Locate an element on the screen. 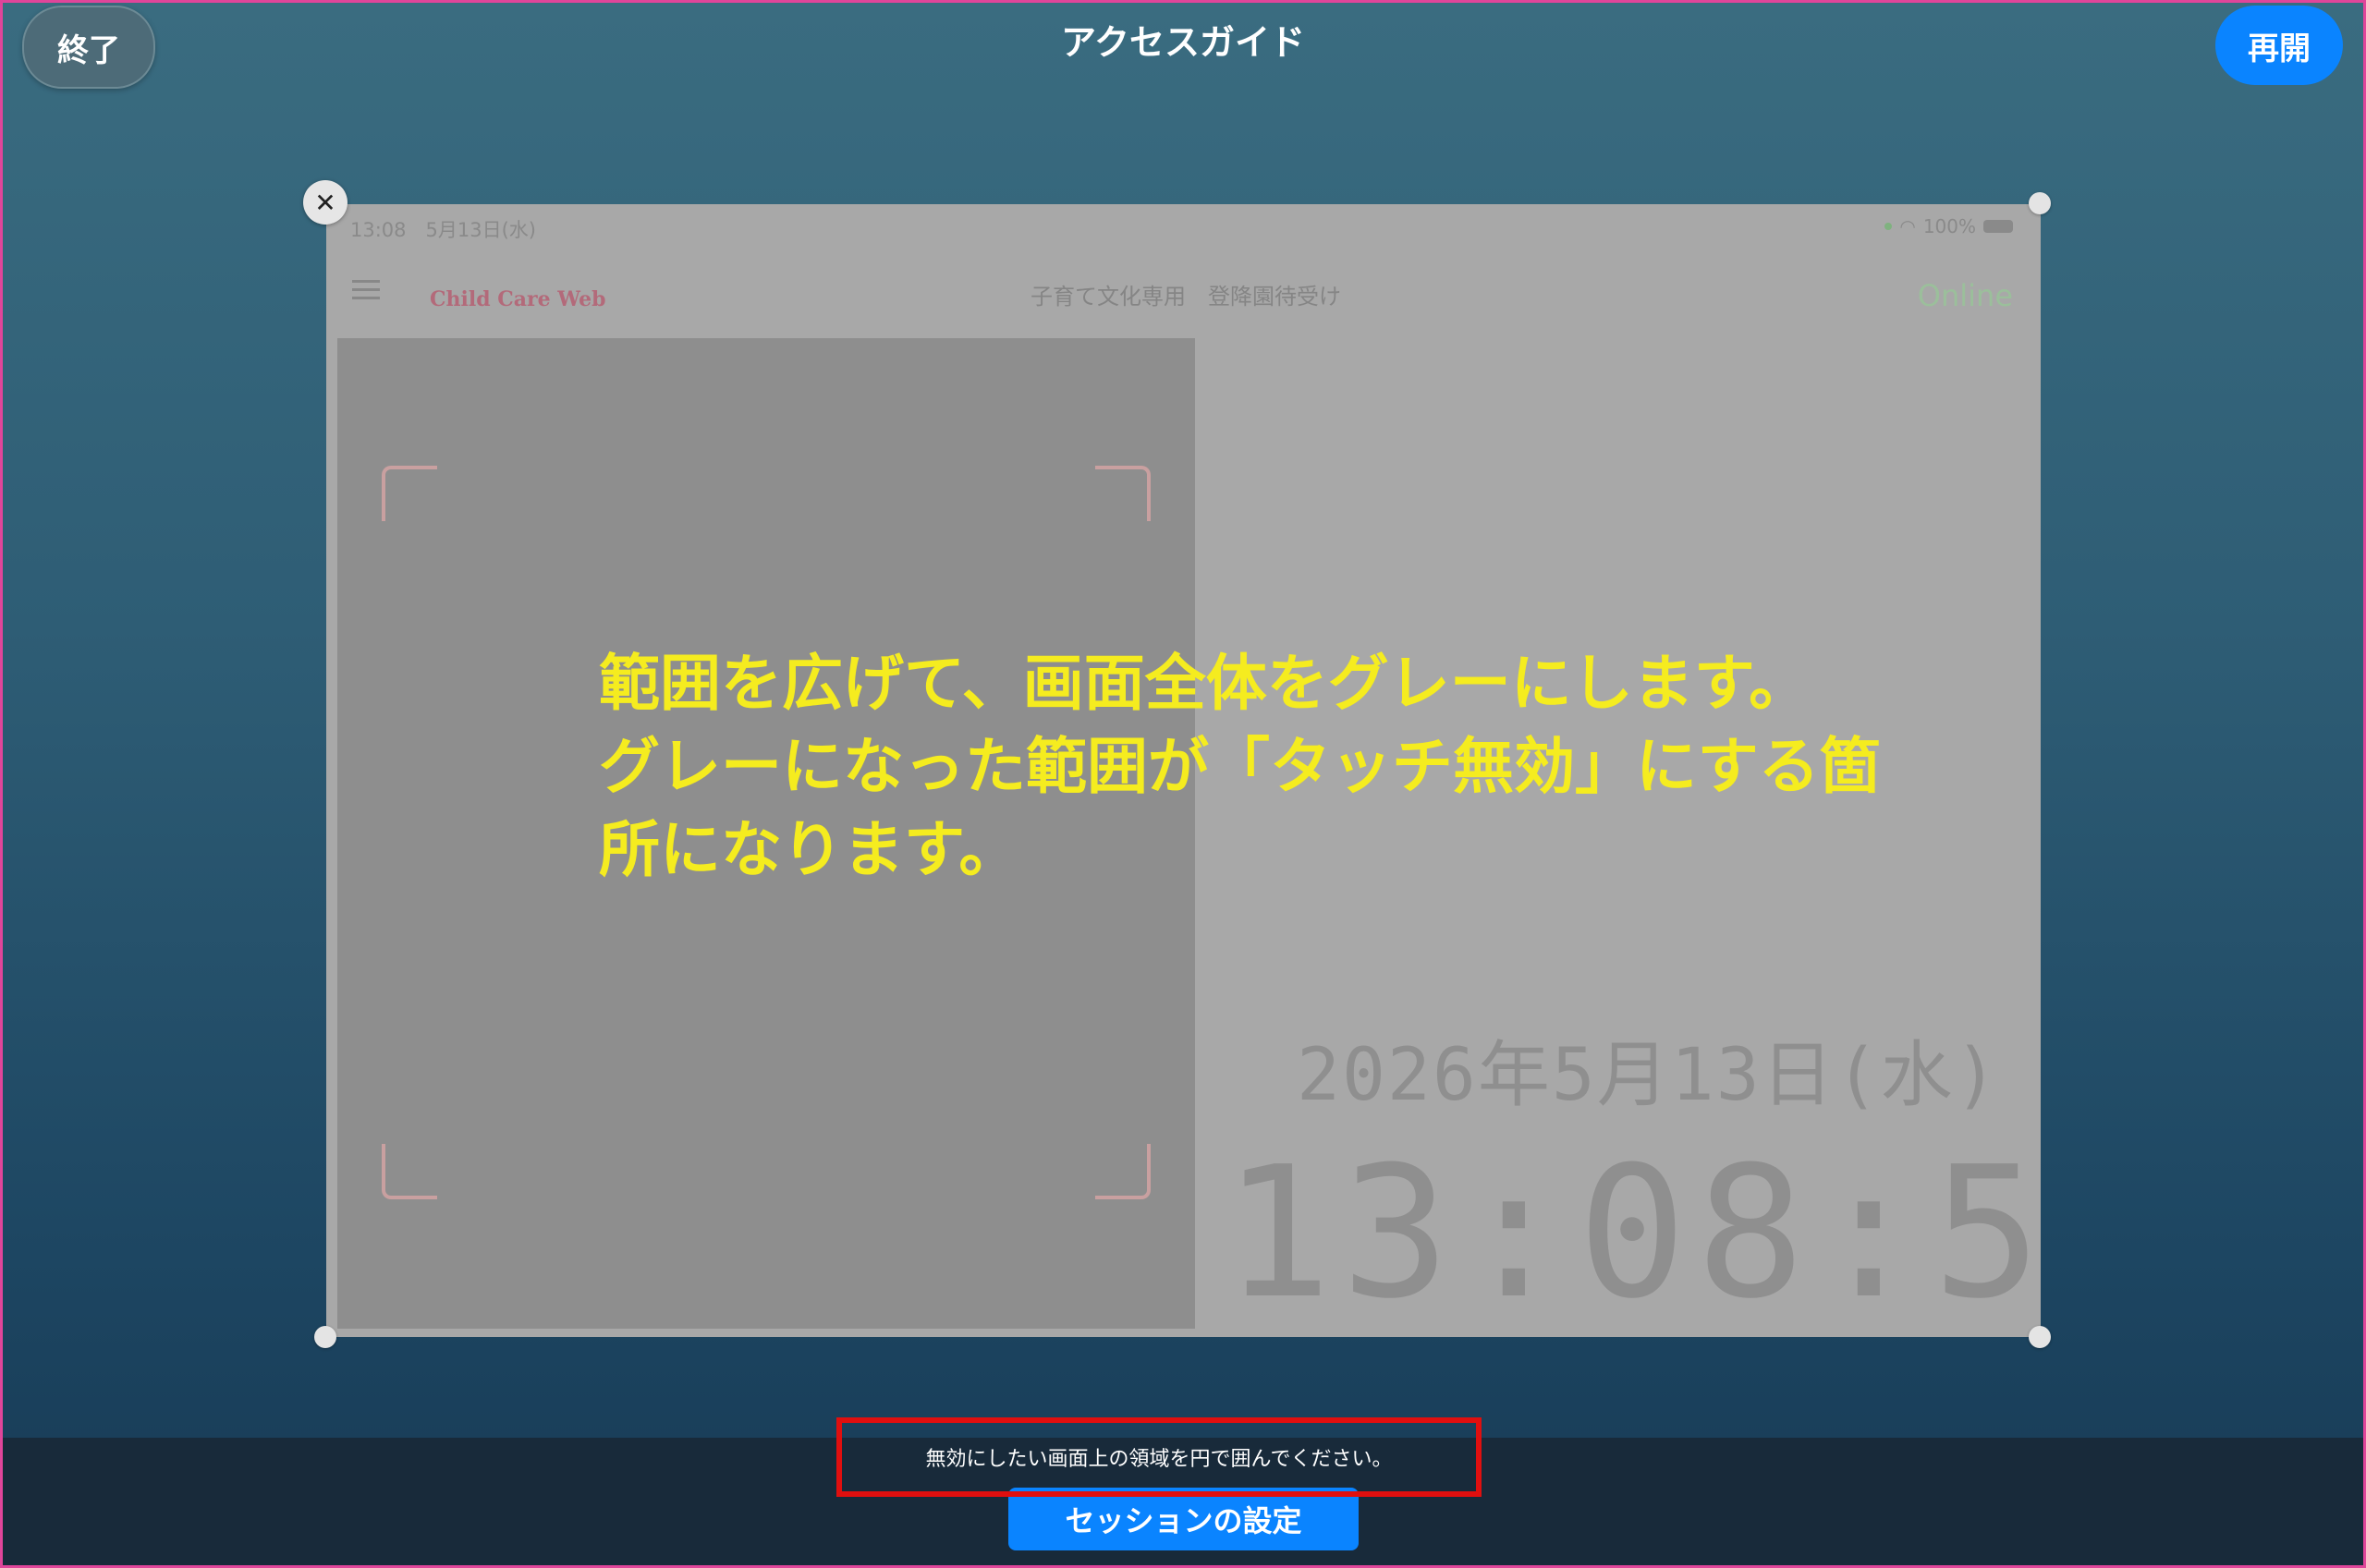 The width and height of the screenshot is (2366, 1568). online-status: Online is located at coordinates (1965, 295).